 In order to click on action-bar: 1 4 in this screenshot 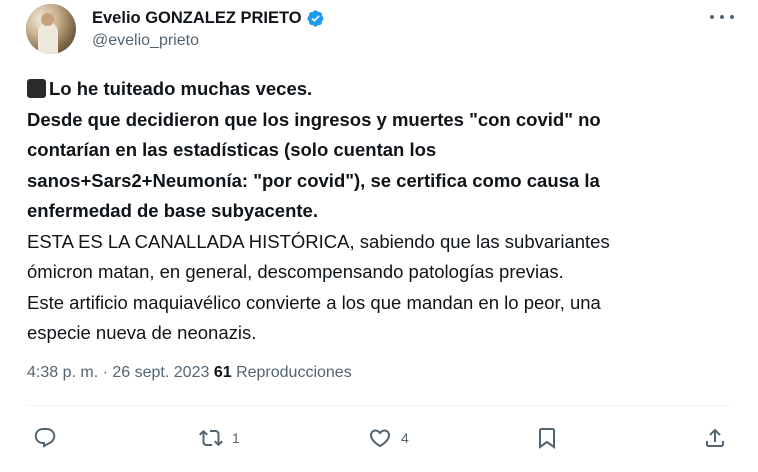, I will do `click(379, 438)`.